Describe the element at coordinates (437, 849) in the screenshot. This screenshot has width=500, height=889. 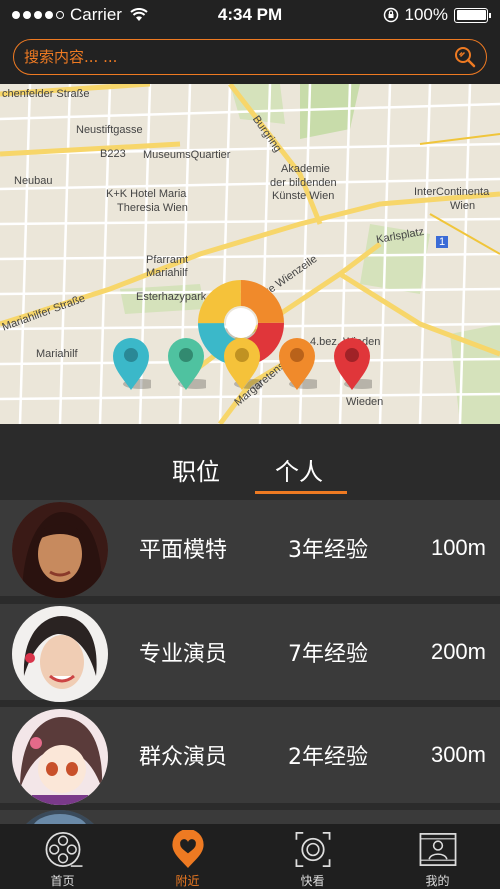
I see `profile-film-icon` at that location.